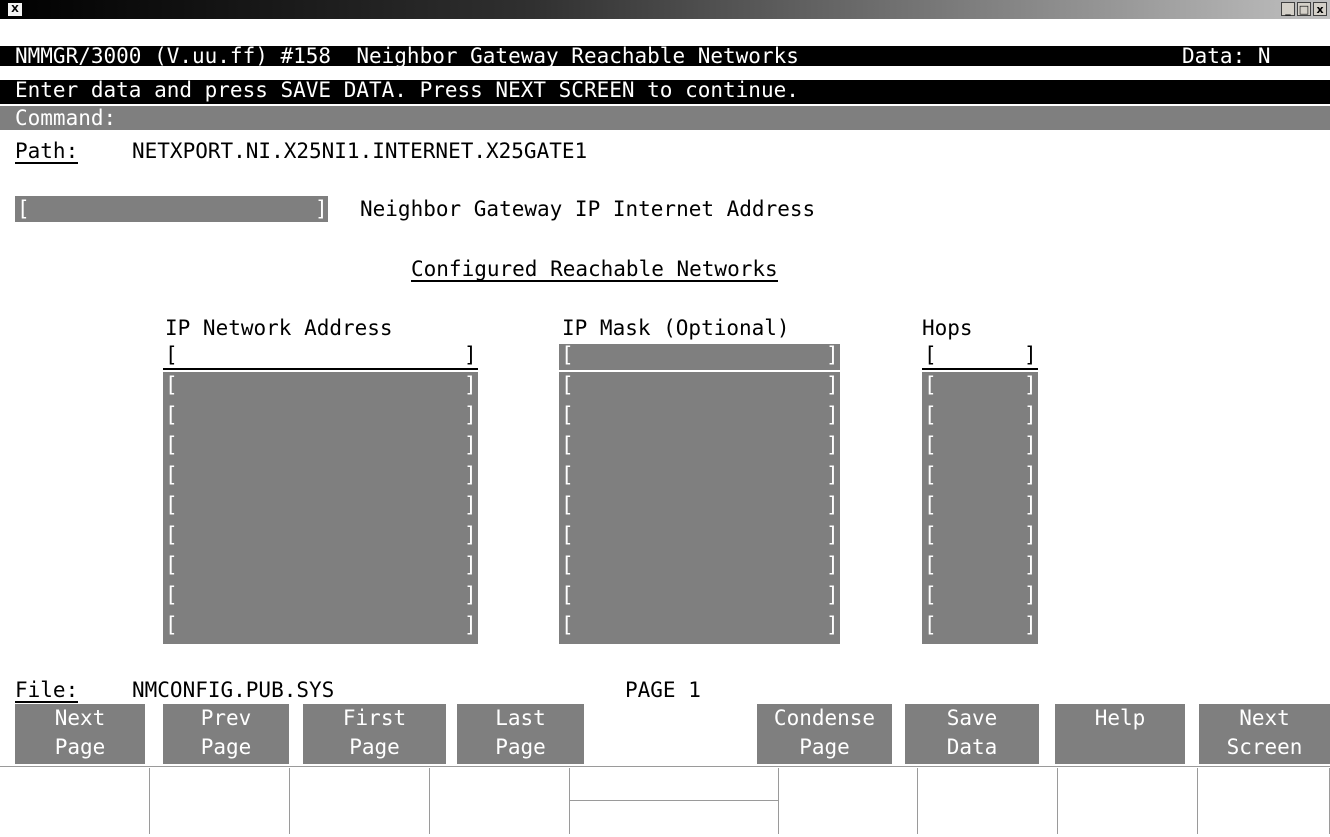 Image resolution: width=1330 pixels, height=837 pixels. I want to click on hops-input-row-4: [], so click(980, 447).